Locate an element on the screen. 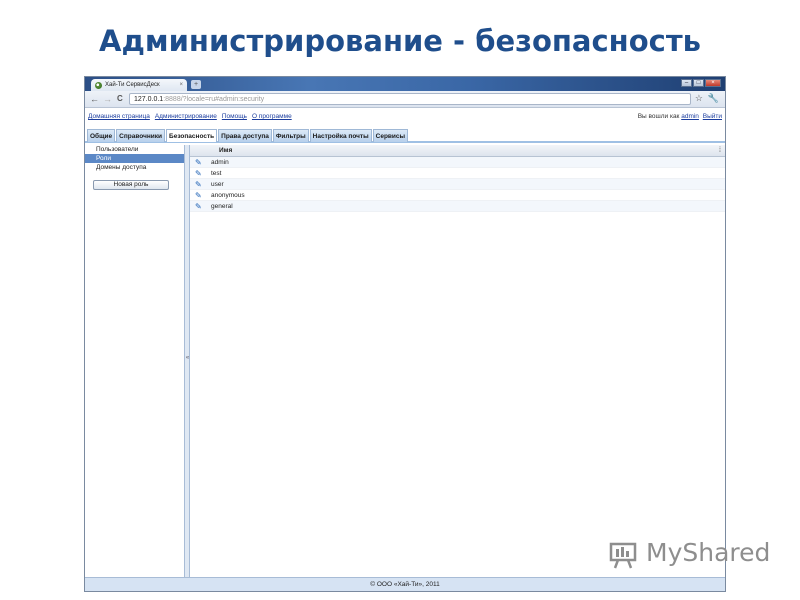 This screenshot has height=600, width=800. wrench-icon: 🔧 is located at coordinates (713, 98).